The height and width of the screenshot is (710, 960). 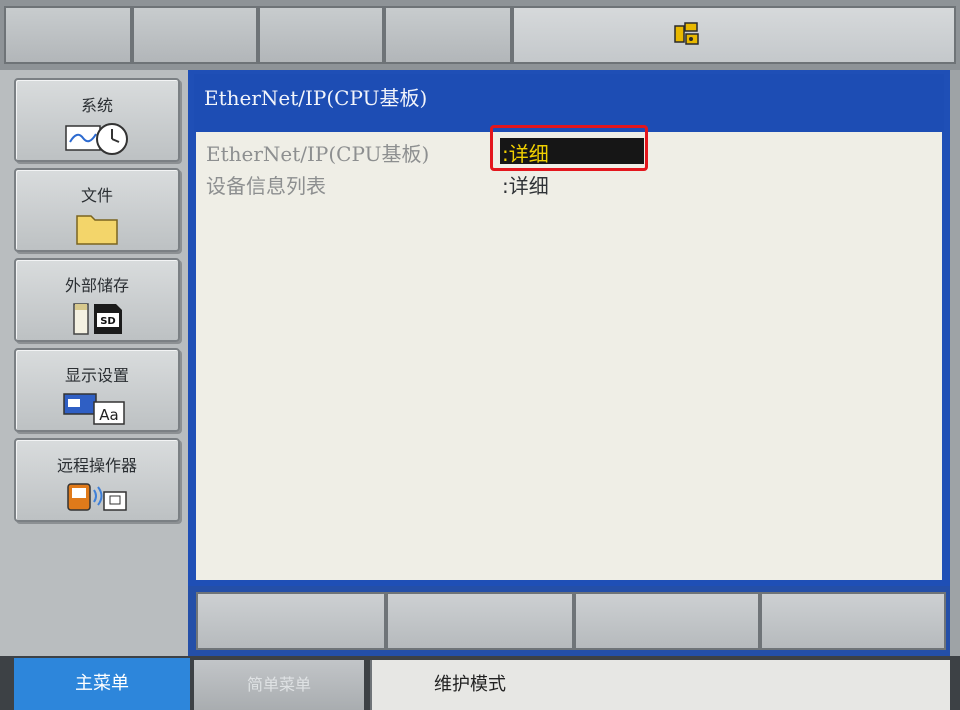 I want to click on top-bar, so click(x=480, y=35).